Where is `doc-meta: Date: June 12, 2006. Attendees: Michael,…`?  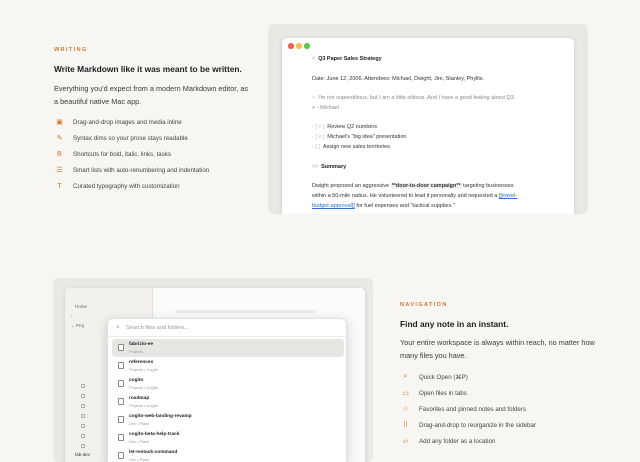 doc-meta: Date: June 12, 2006. Attendees: Michael,… is located at coordinates (398, 79).